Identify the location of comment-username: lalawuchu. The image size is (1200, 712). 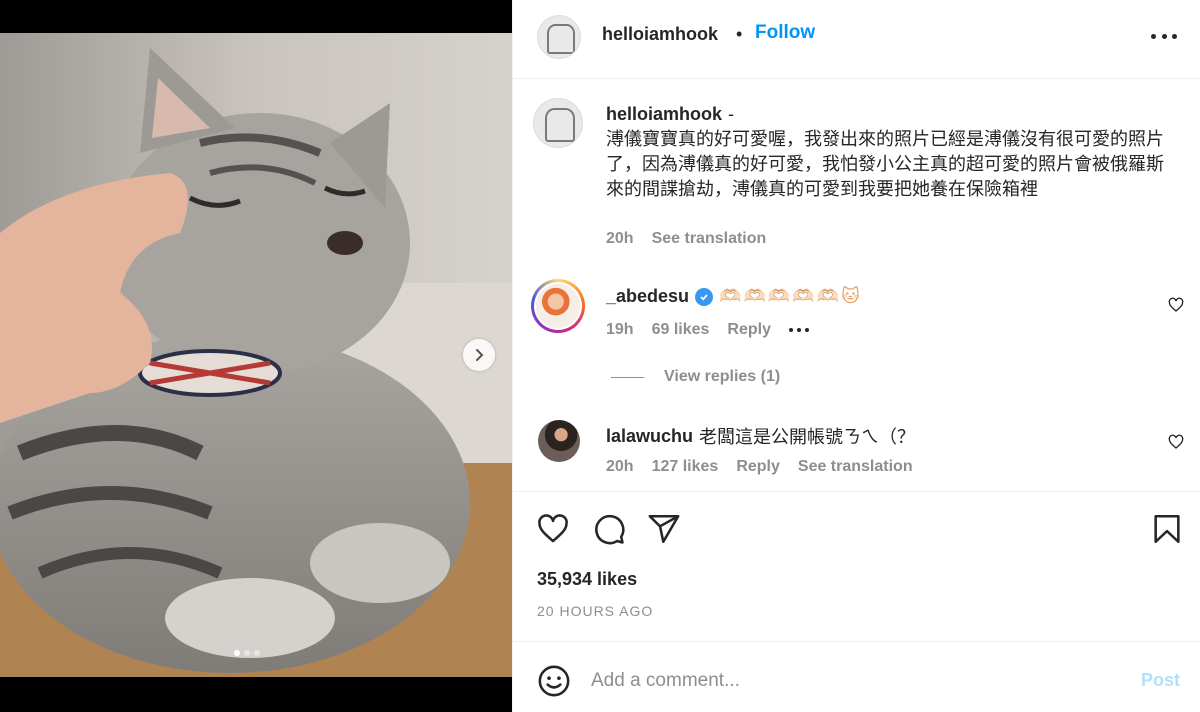
(649, 436).